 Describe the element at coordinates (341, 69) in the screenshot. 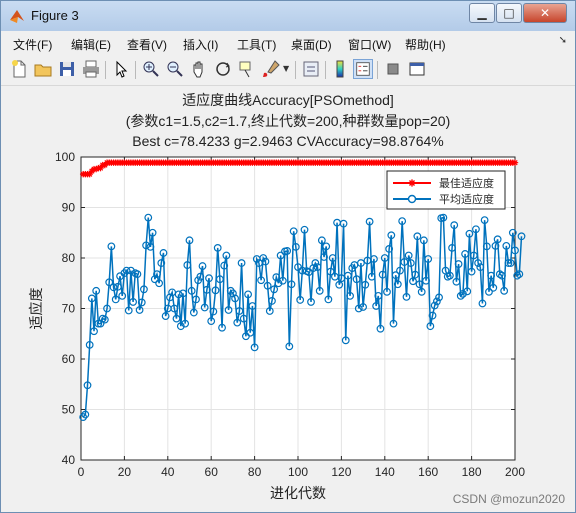

I see `colorbar-icon` at that location.